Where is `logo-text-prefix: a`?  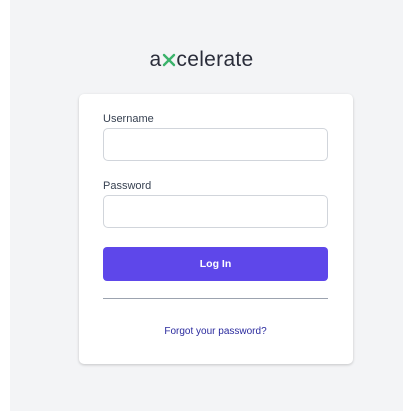 logo-text-prefix: a is located at coordinates (155, 59).